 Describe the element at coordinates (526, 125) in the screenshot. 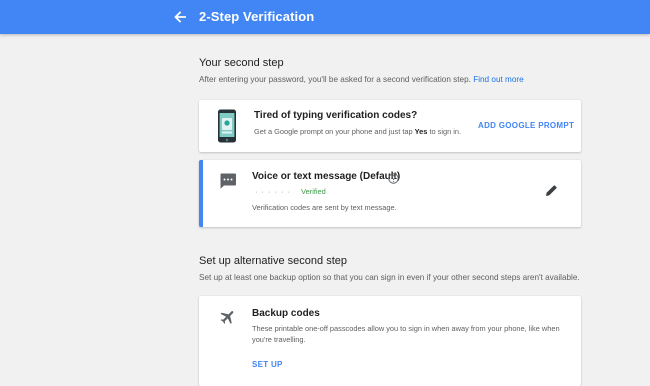

I see `add-google-prompt-button: ADD GOOGLE PROMPT` at that location.